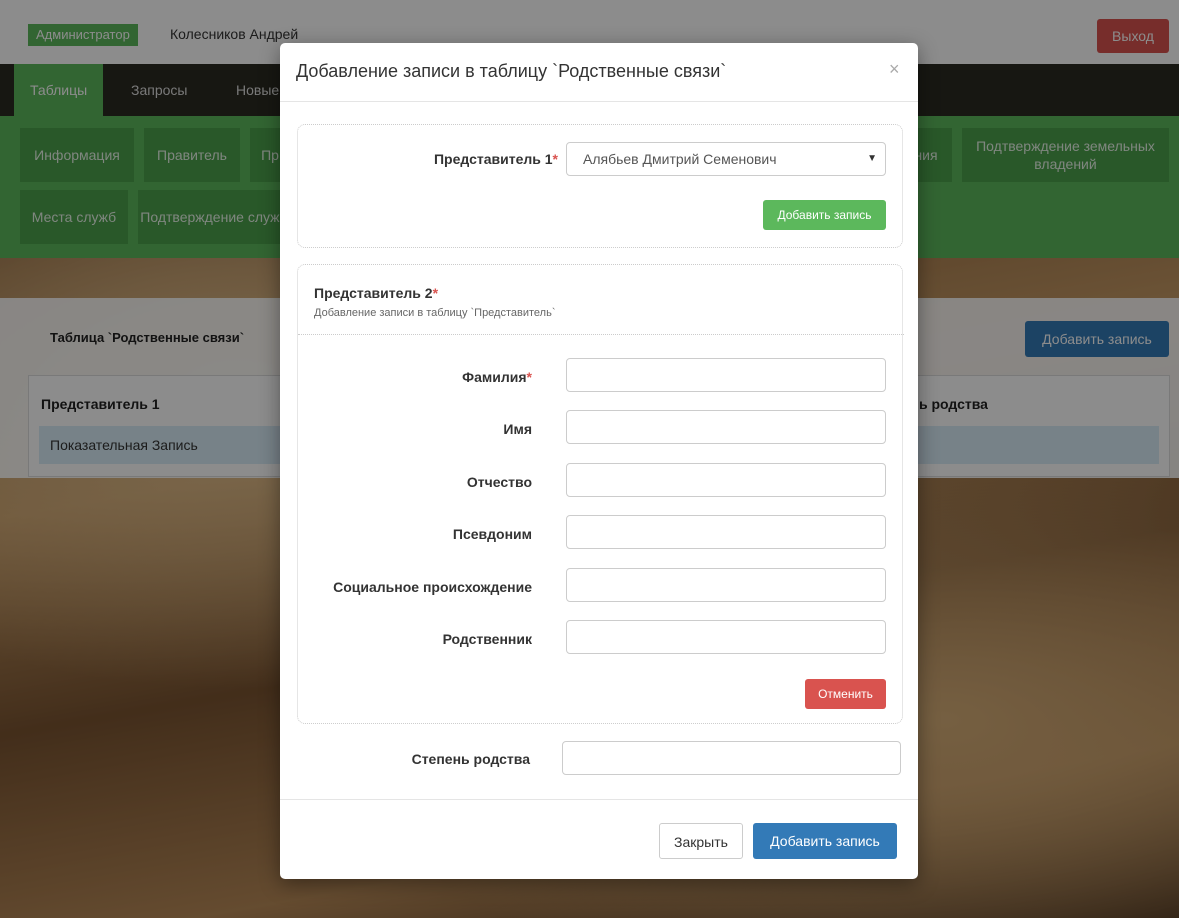  I want to click on submit-add-button: Добавить запись, so click(825, 841).